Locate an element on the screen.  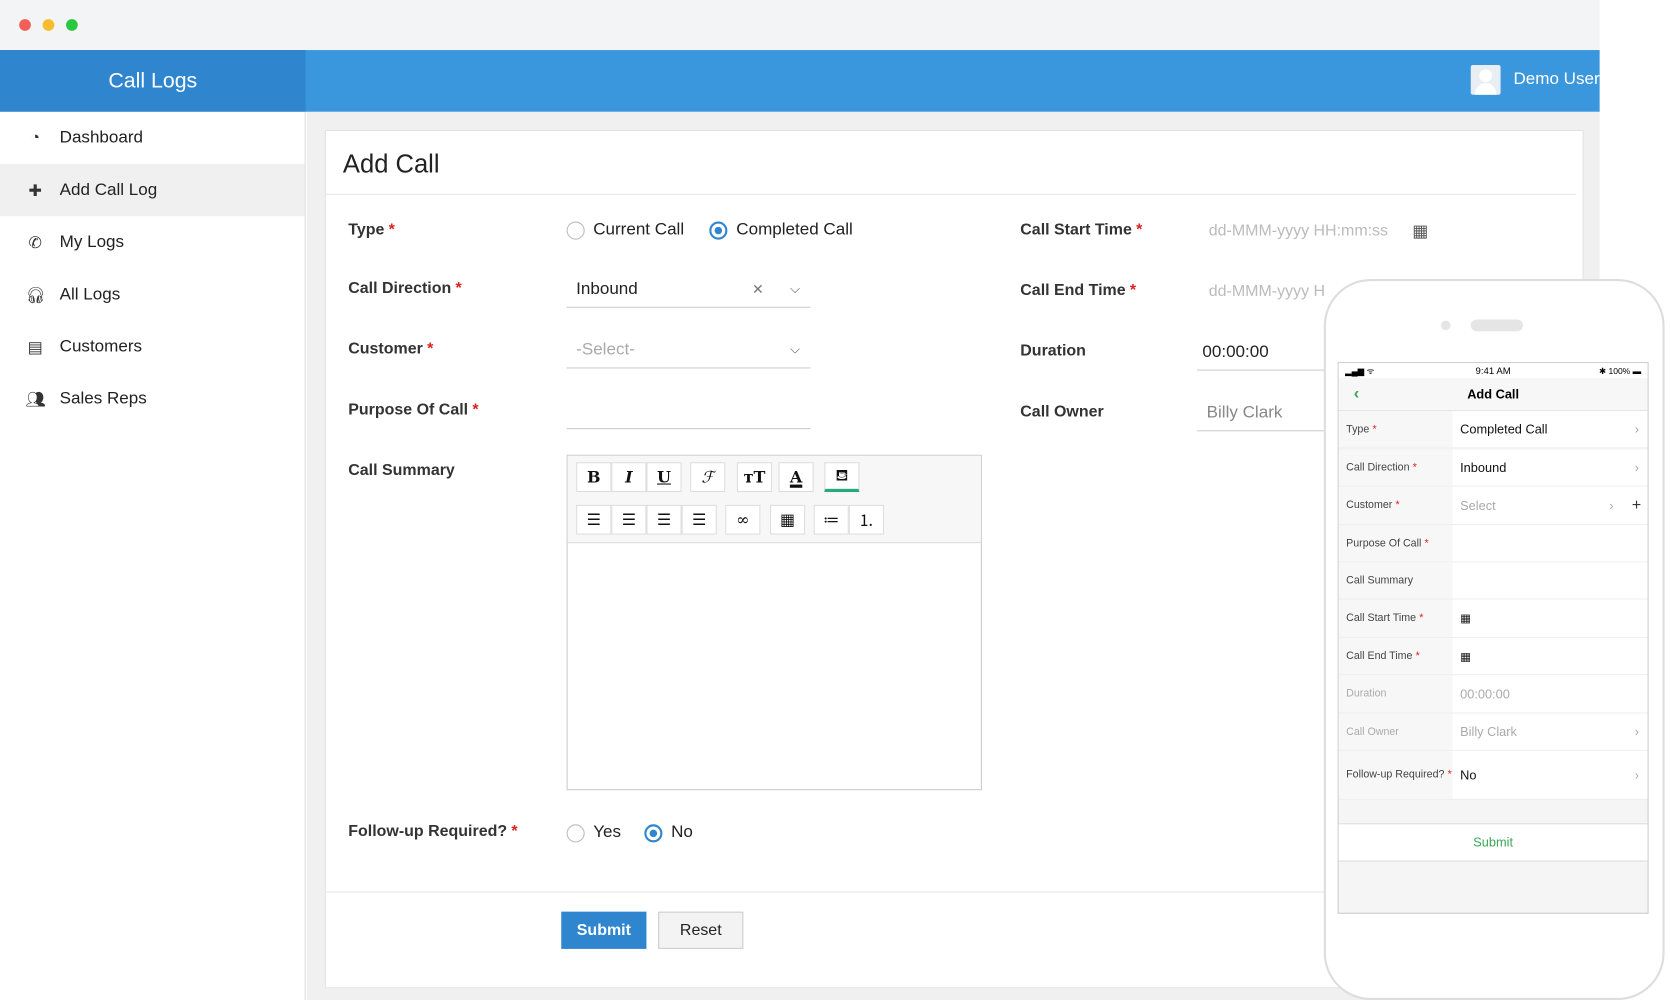
font-size-icon: ᴛT is located at coordinates (754, 477).